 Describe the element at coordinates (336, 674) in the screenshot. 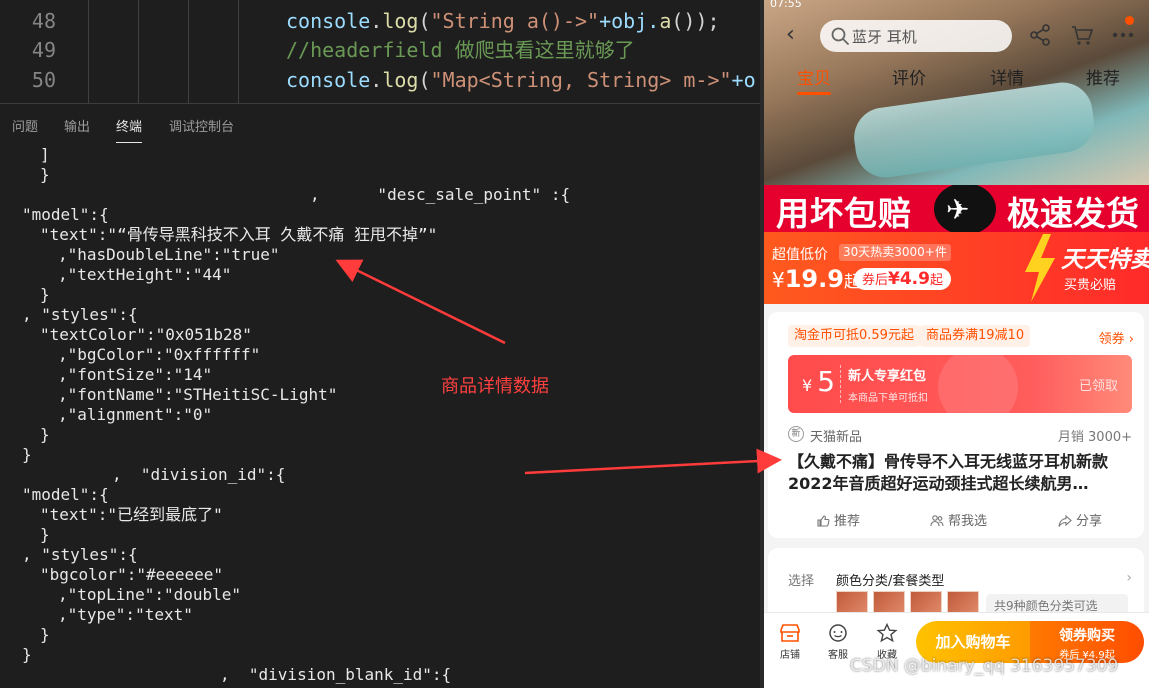

I see `terminal-line: , "division_blank_id":{` at that location.